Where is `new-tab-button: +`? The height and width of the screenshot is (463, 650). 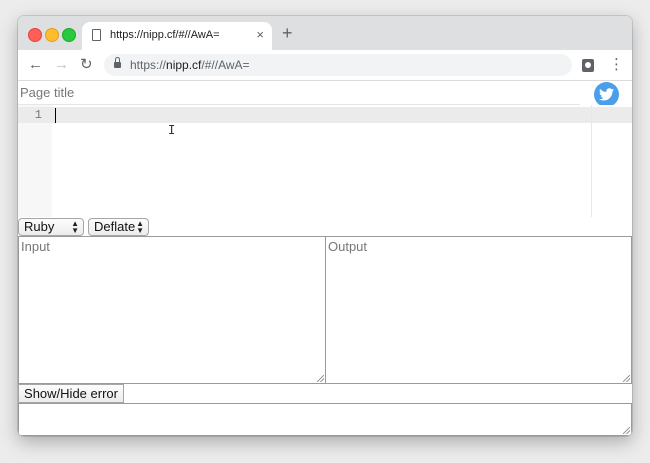
new-tab-button: + is located at coordinates (287, 33).